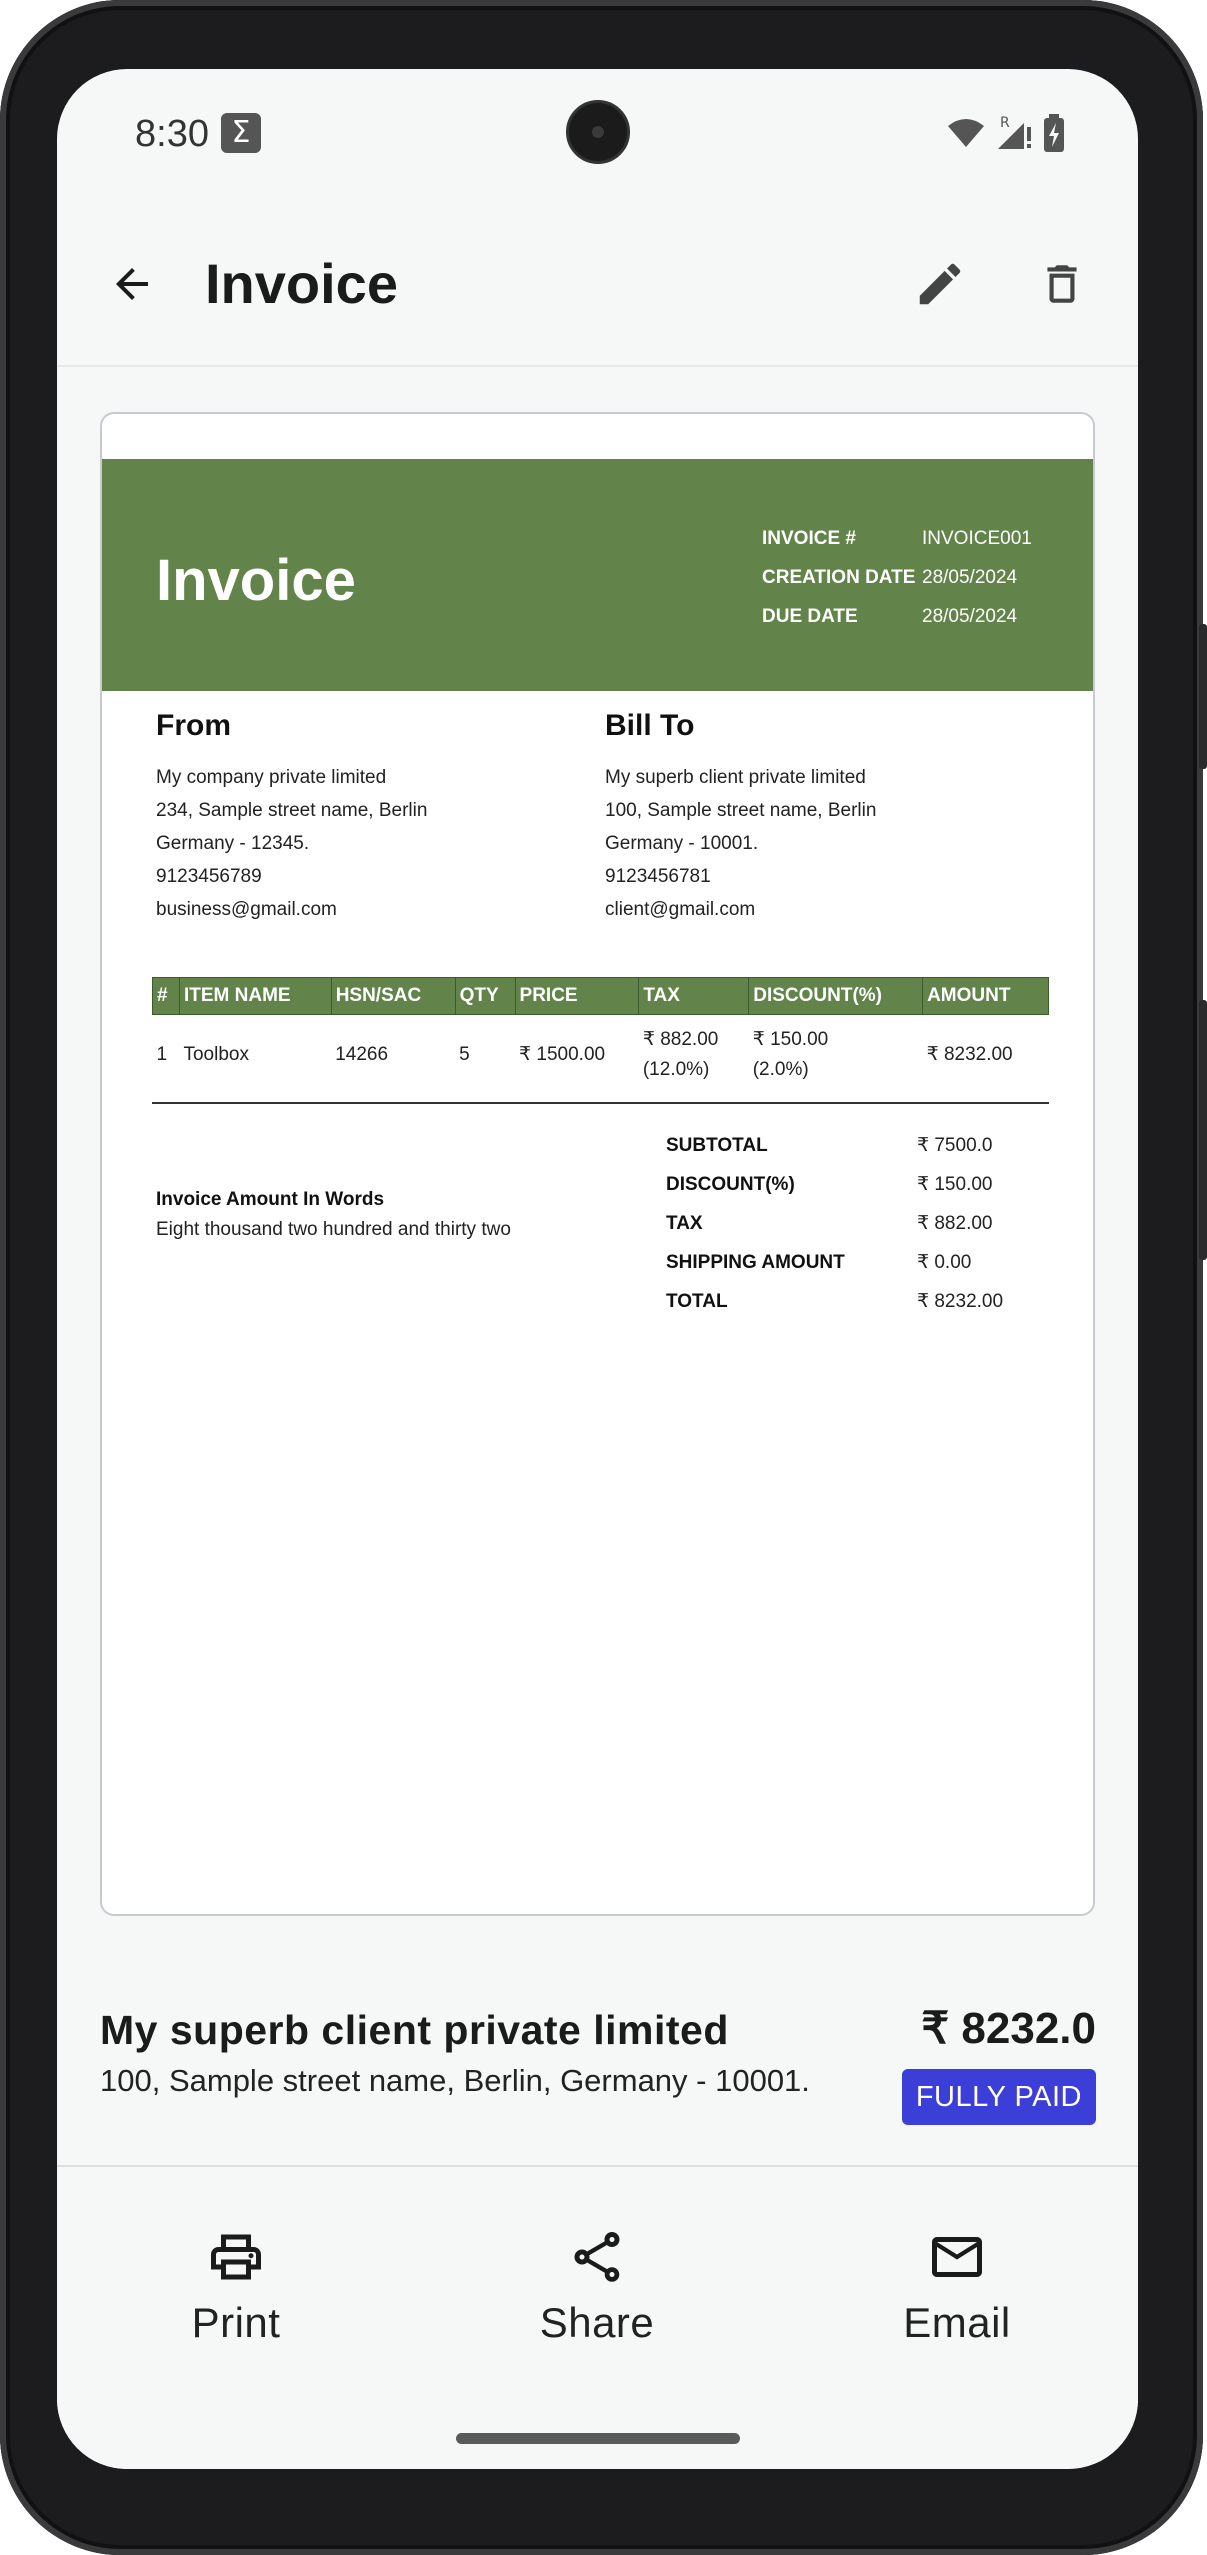 This screenshot has height=2555, width=1207. Describe the element at coordinates (256, 580) in the screenshot. I see `invoice-title: Invoice` at that location.